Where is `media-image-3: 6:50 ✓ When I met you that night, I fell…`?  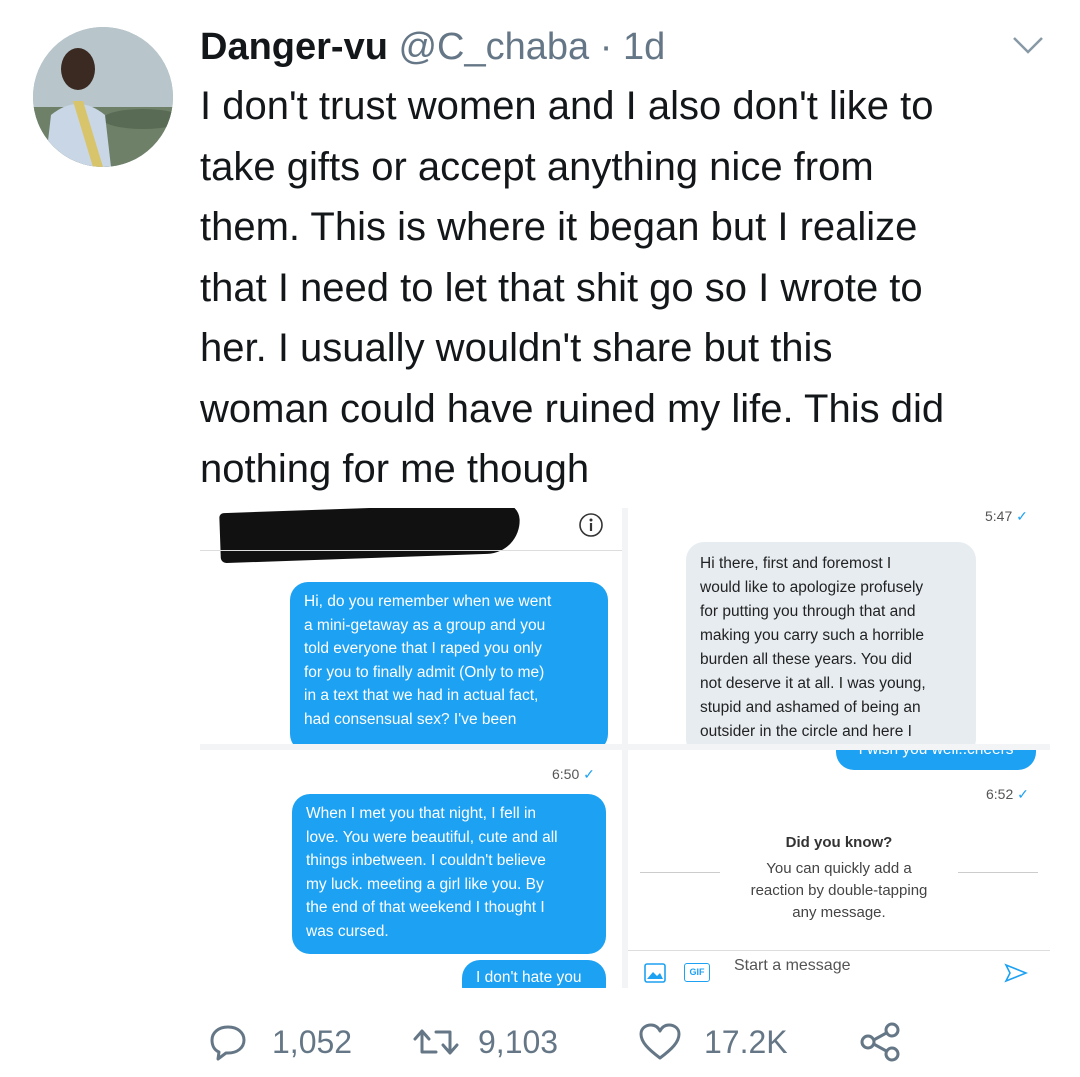 media-image-3: 6:50 ✓ When I met you that night, I fell… is located at coordinates (411, 869).